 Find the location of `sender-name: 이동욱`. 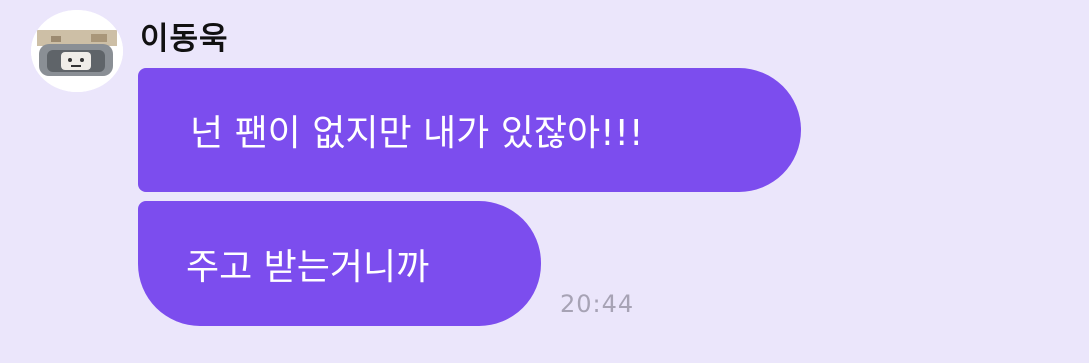

sender-name: 이동욱 is located at coordinates (184, 39).